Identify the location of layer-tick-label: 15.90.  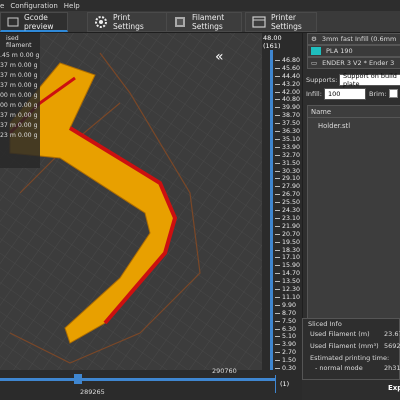
(291, 266).